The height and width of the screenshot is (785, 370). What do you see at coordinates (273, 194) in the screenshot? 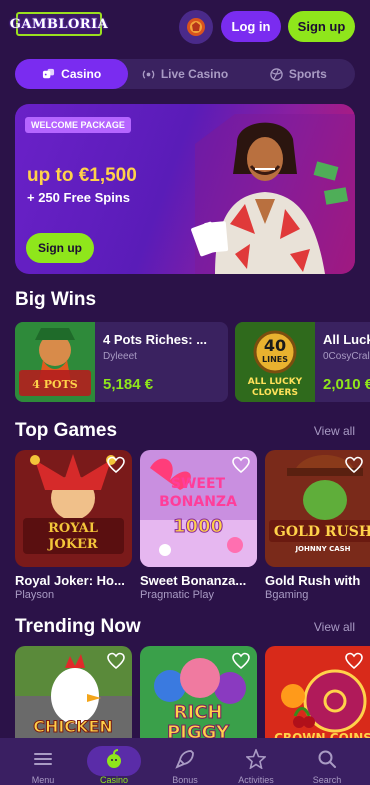
I see `banner-character-illustration` at bounding box center [273, 194].